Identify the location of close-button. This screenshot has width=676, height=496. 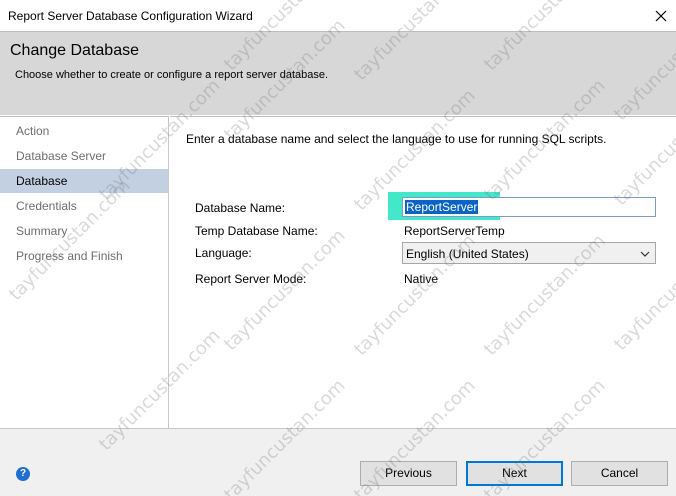
(661, 15).